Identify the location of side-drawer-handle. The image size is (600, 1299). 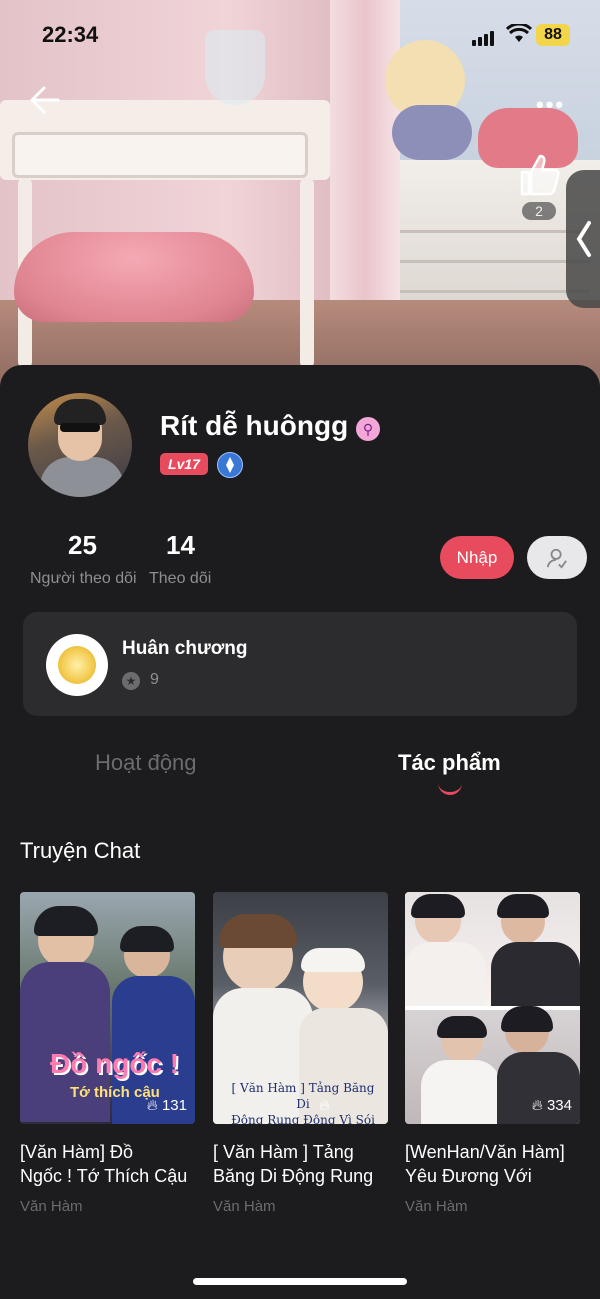
(583, 239).